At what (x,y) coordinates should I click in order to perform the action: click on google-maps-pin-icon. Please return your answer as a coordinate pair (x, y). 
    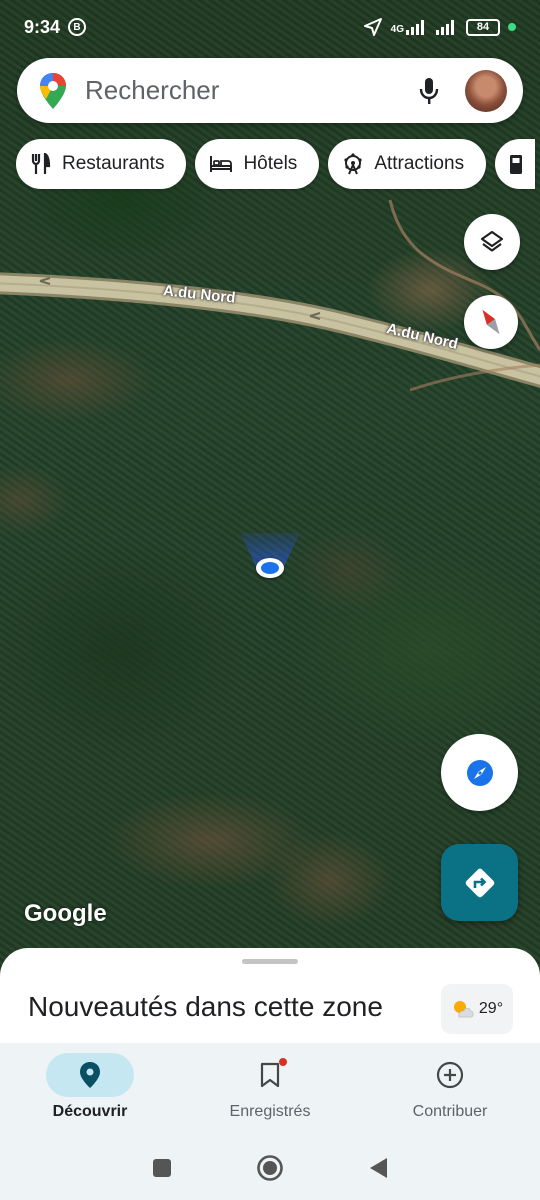
    Looking at the image, I should click on (53, 90).